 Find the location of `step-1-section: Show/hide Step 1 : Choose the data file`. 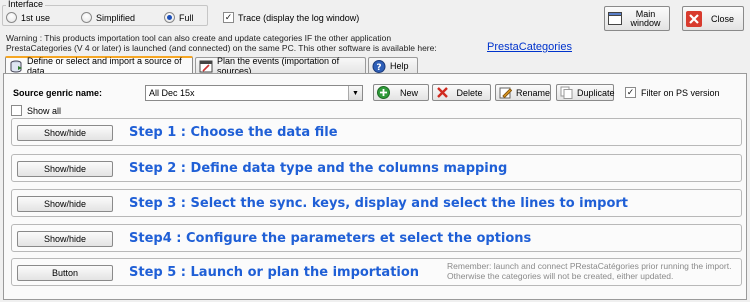

step-1-section: Show/hide Step 1 : Choose the data file is located at coordinates (376, 132).